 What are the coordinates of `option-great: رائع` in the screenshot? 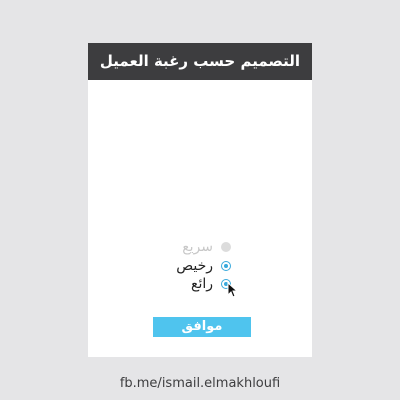 It's located at (204, 284).